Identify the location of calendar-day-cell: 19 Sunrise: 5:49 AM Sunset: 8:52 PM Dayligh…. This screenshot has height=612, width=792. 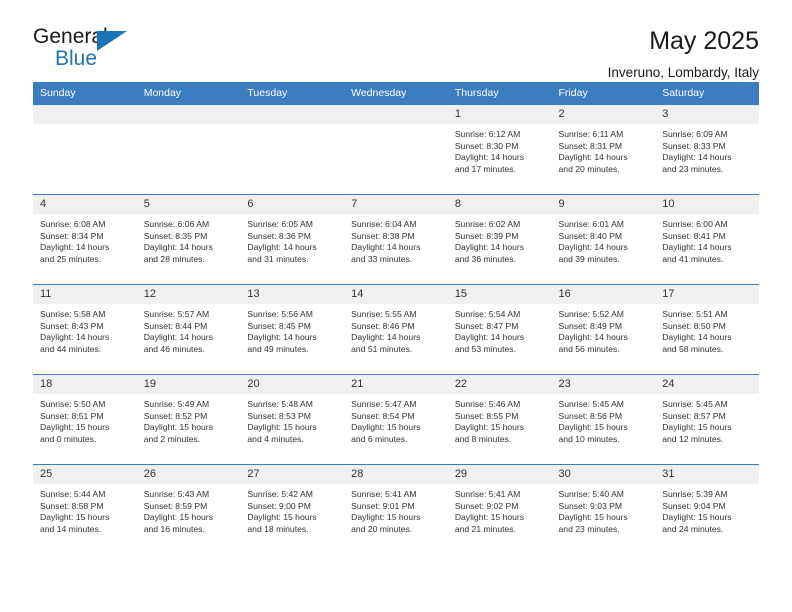
(188, 419).